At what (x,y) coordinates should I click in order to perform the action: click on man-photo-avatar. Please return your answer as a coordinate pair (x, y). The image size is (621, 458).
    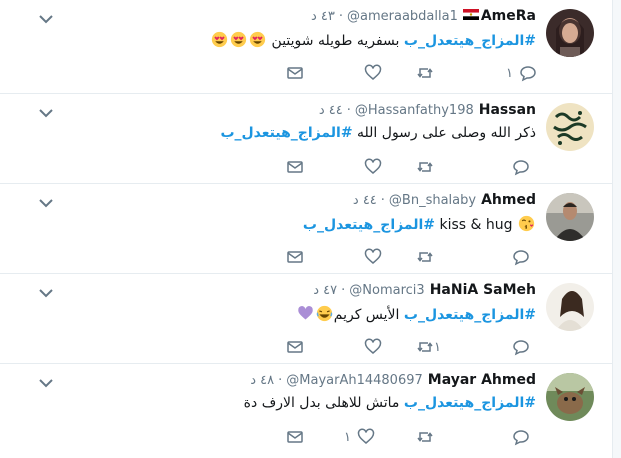
    Looking at the image, I should click on (570, 217).